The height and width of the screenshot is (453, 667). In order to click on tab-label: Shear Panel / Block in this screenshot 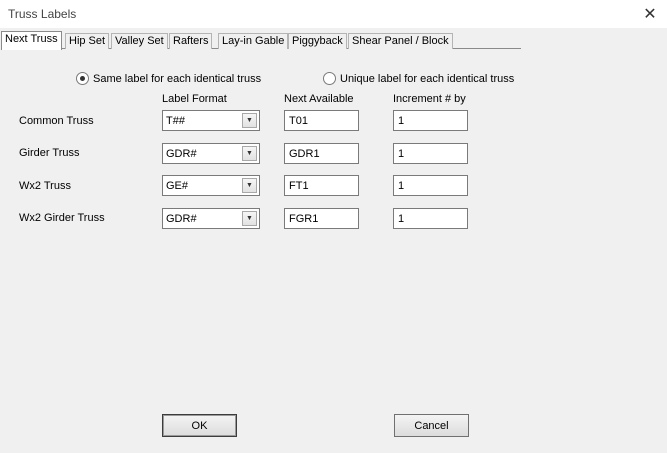, I will do `click(400, 41)`.